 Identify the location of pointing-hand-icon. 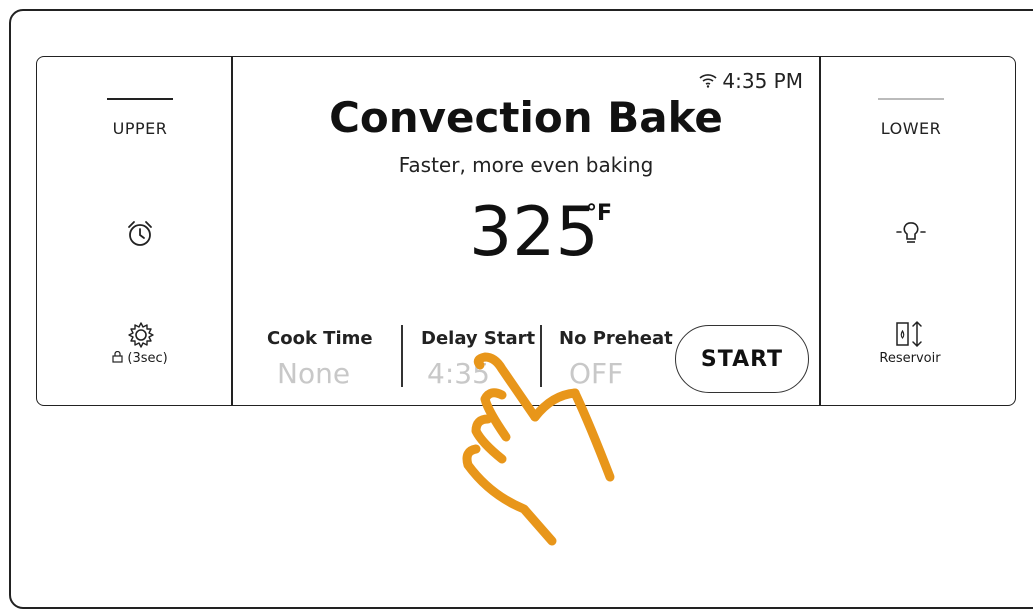
(535, 452).